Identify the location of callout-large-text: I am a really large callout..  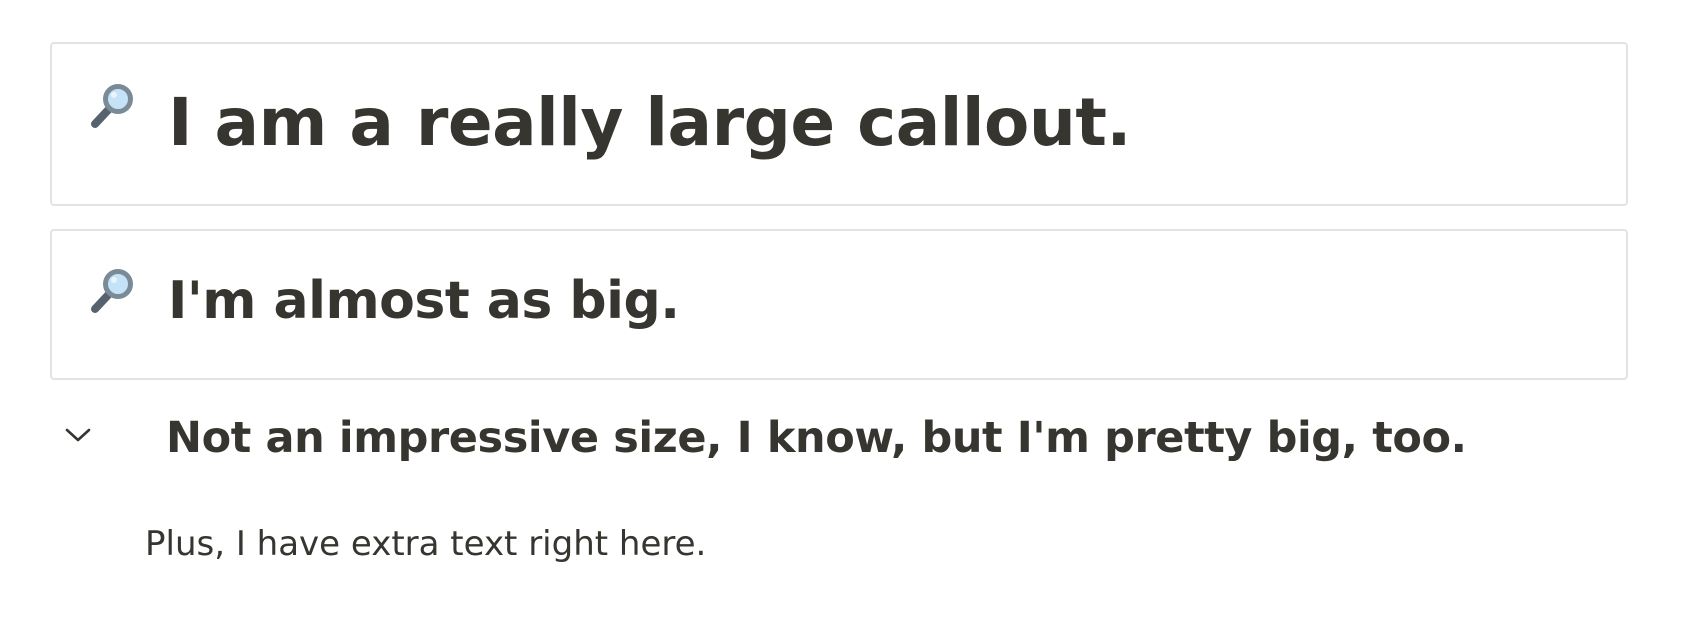
(649, 122).